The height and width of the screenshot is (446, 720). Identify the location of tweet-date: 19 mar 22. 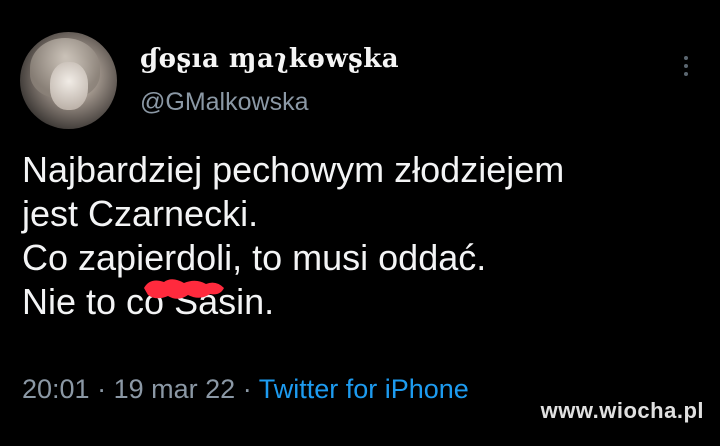
(175, 389).